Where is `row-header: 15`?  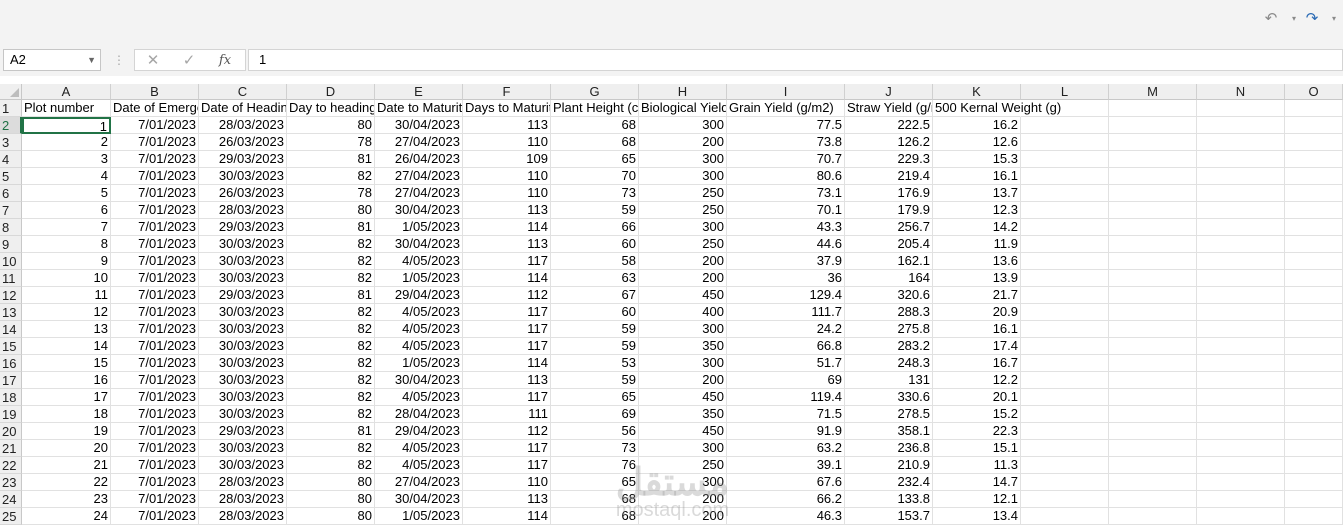 row-header: 15 is located at coordinates (11, 346).